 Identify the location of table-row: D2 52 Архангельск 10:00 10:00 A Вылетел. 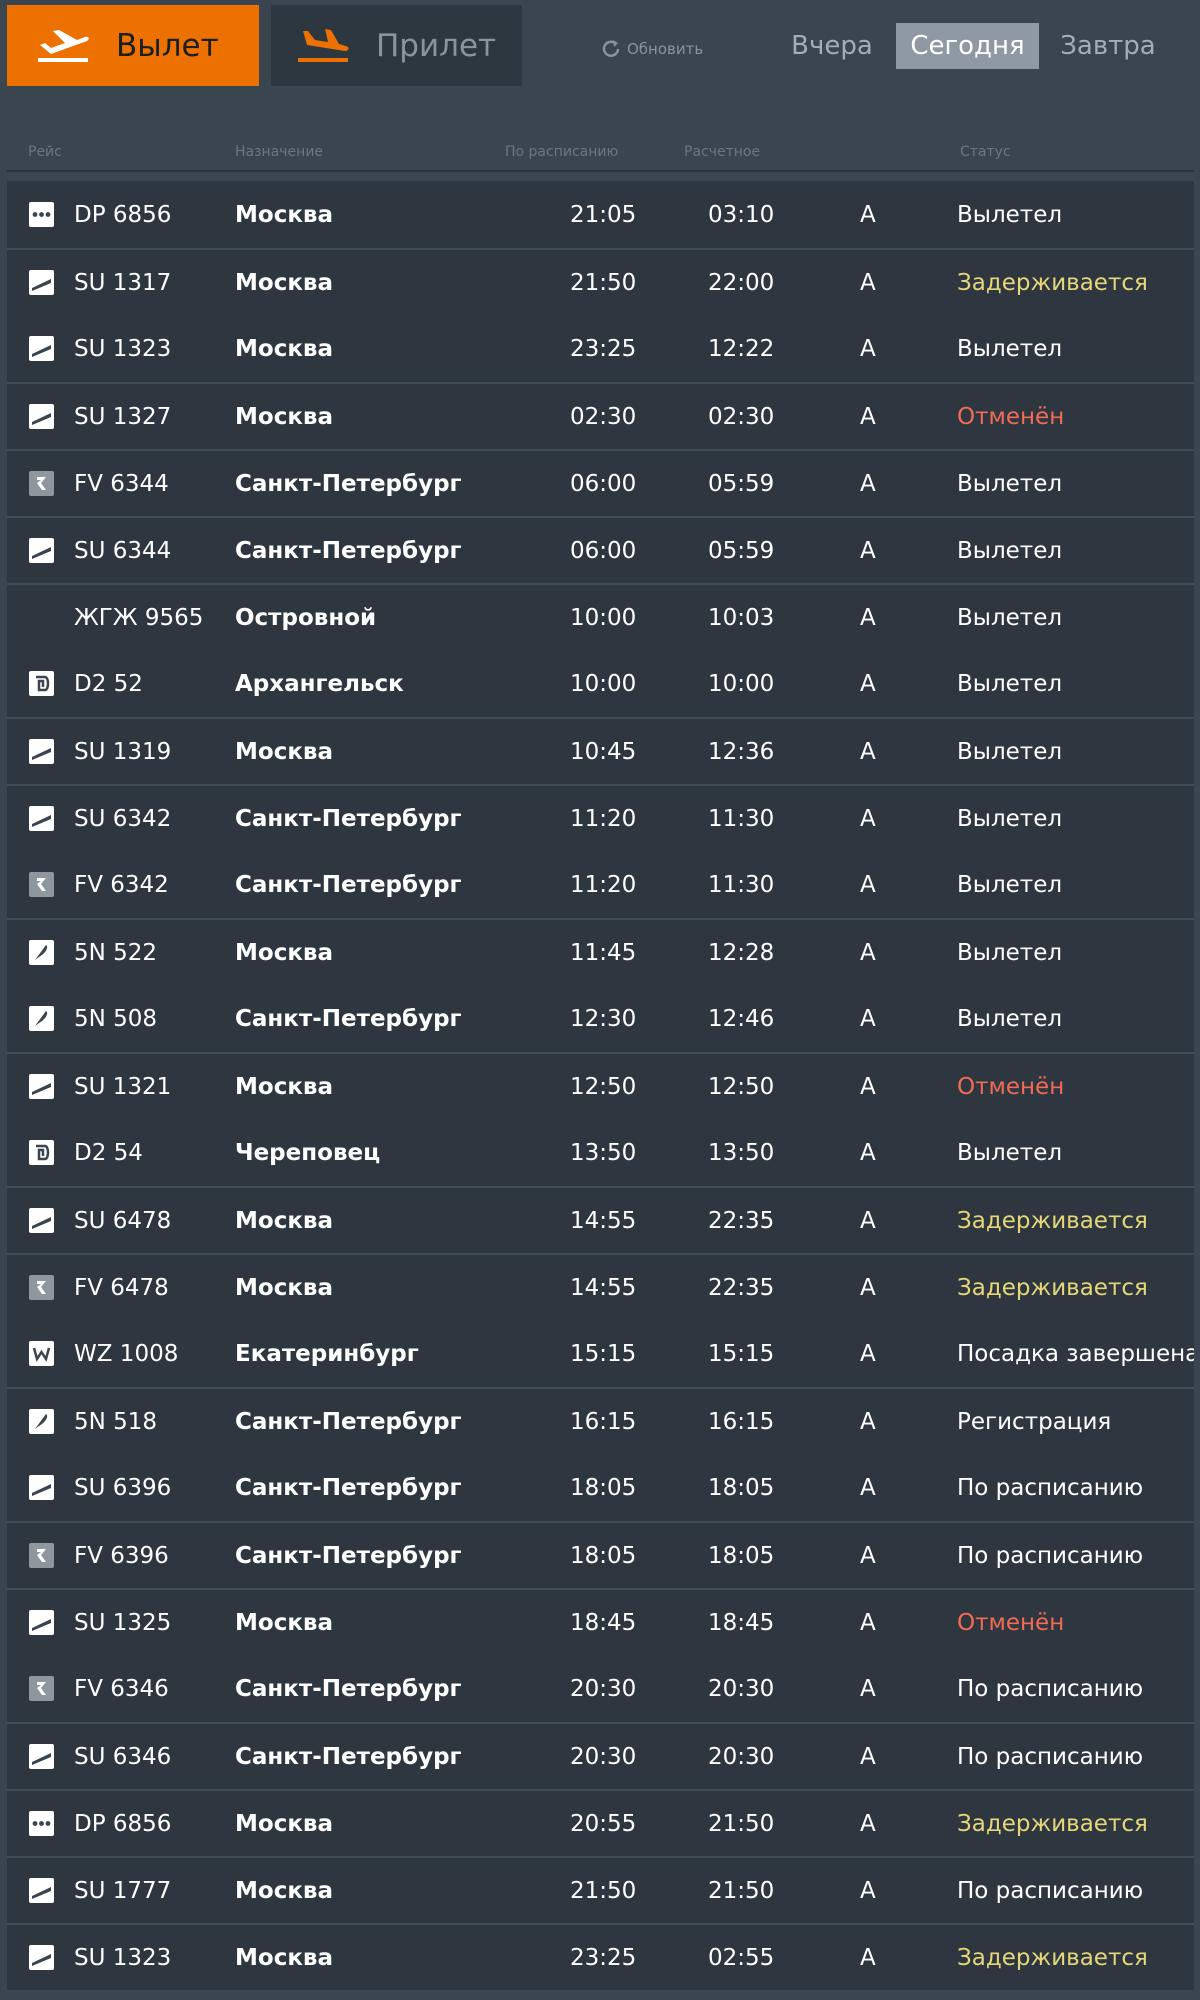
(600, 683).